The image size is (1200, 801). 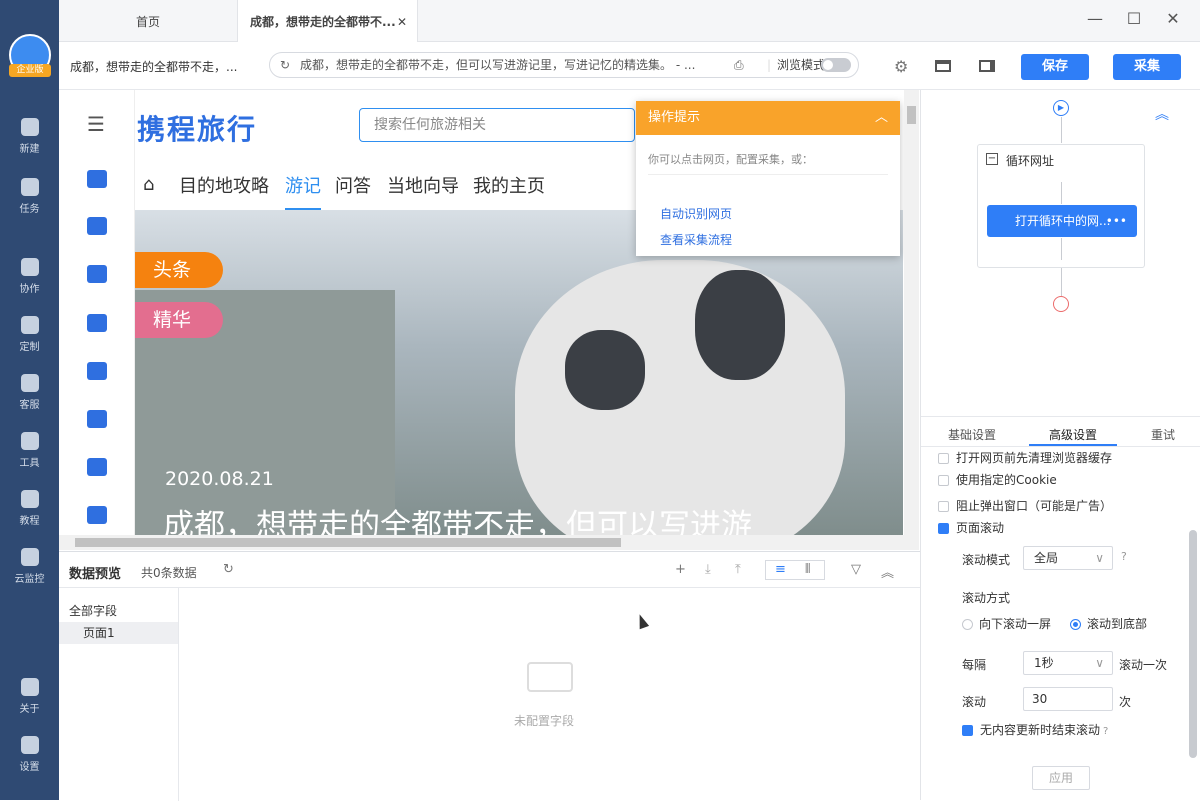 I want to click on collapse-icon: ︿, so click(x=881, y=118).